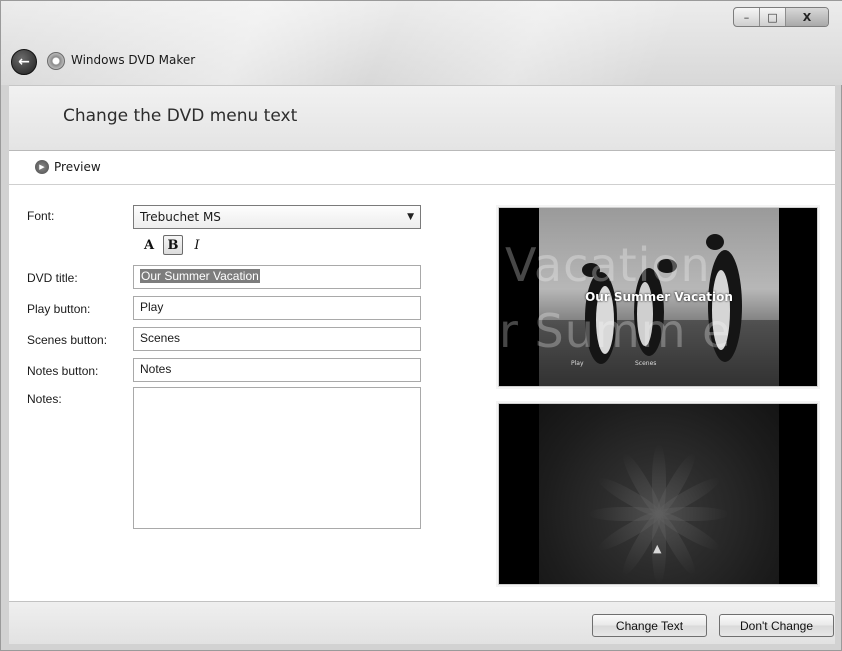 The image size is (842, 651). Describe the element at coordinates (410, 217) in the screenshot. I see `chevron-down-icon: ▼` at that location.